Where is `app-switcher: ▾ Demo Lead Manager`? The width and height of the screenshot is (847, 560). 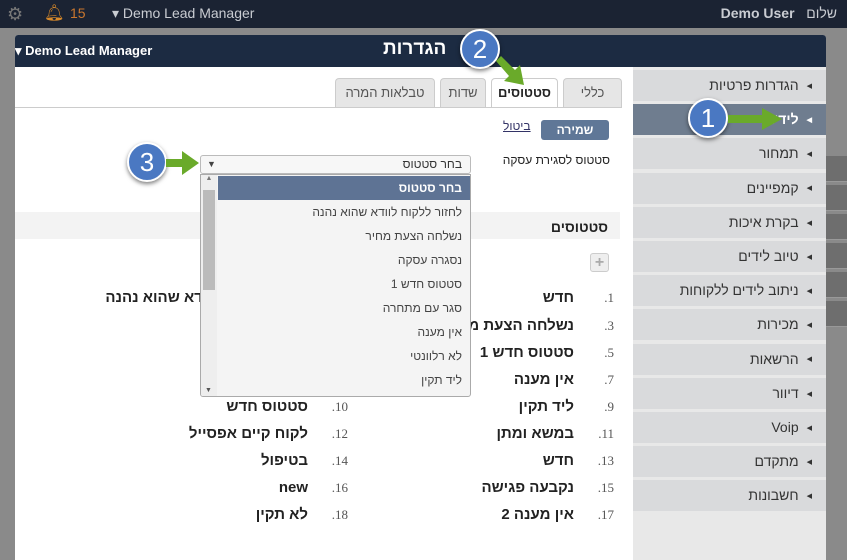
app-switcher: ▾ Demo Lead Manager is located at coordinates (183, 13).